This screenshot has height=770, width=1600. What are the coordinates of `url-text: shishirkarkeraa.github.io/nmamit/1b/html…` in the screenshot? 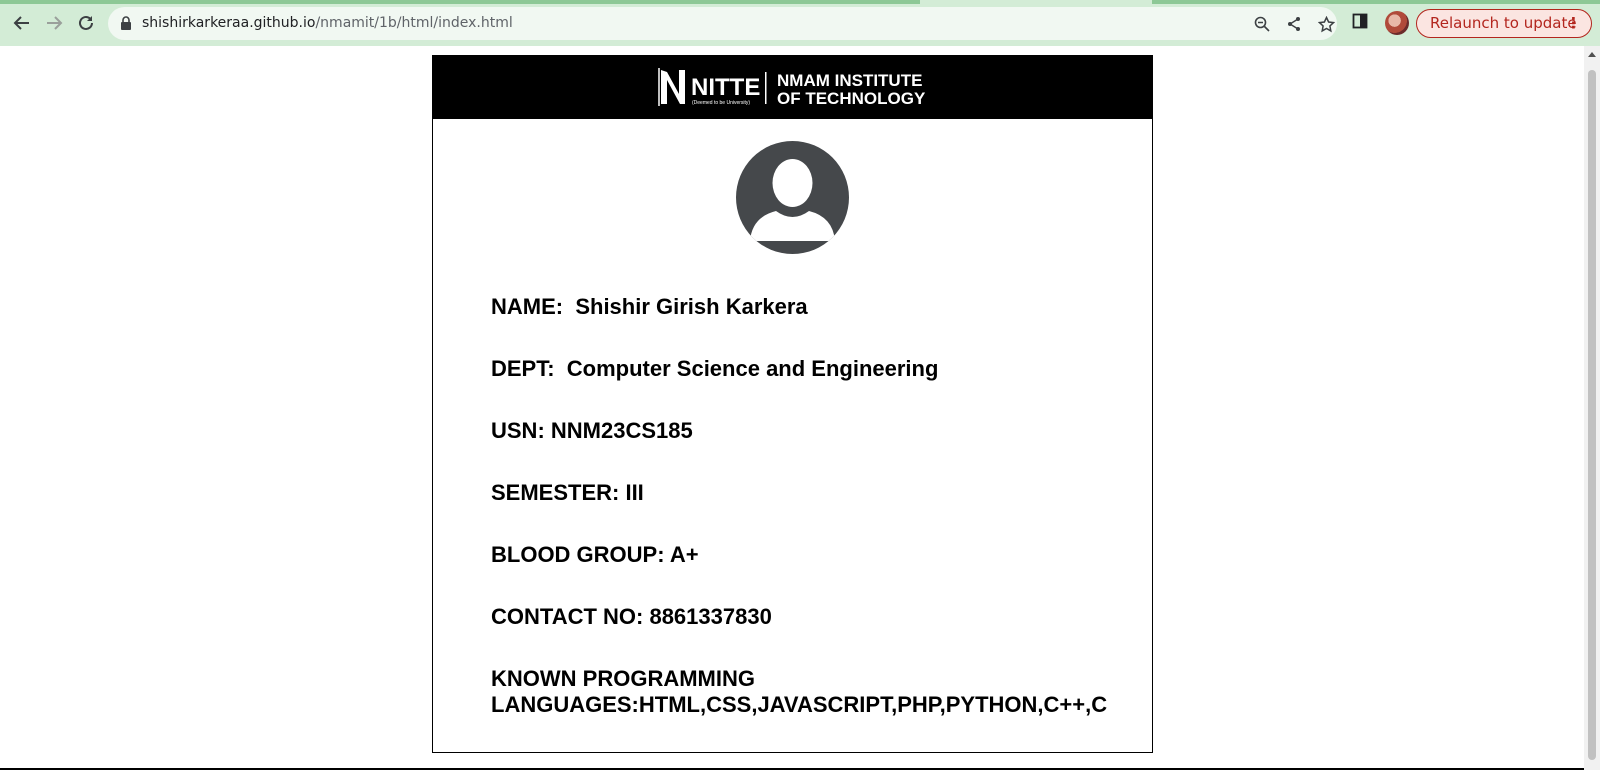 It's located at (327, 23).